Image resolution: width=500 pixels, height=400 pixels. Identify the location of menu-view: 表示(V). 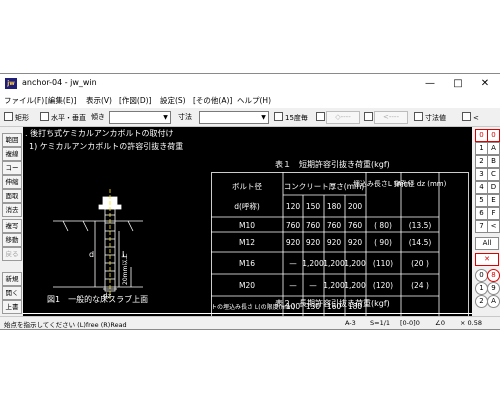
(99, 100).